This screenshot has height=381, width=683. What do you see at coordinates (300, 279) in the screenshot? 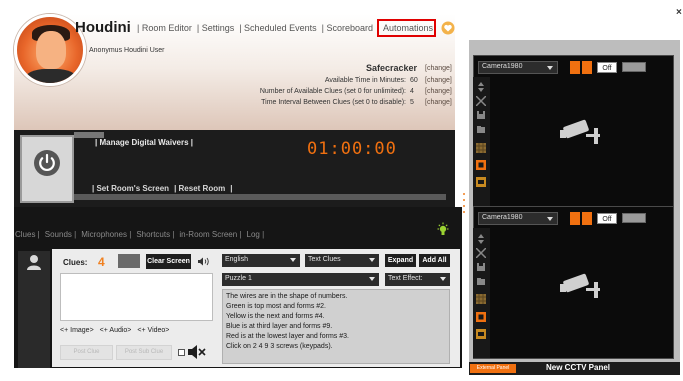
I see `puzzle-select: Puzzle 1` at bounding box center [300, 279].